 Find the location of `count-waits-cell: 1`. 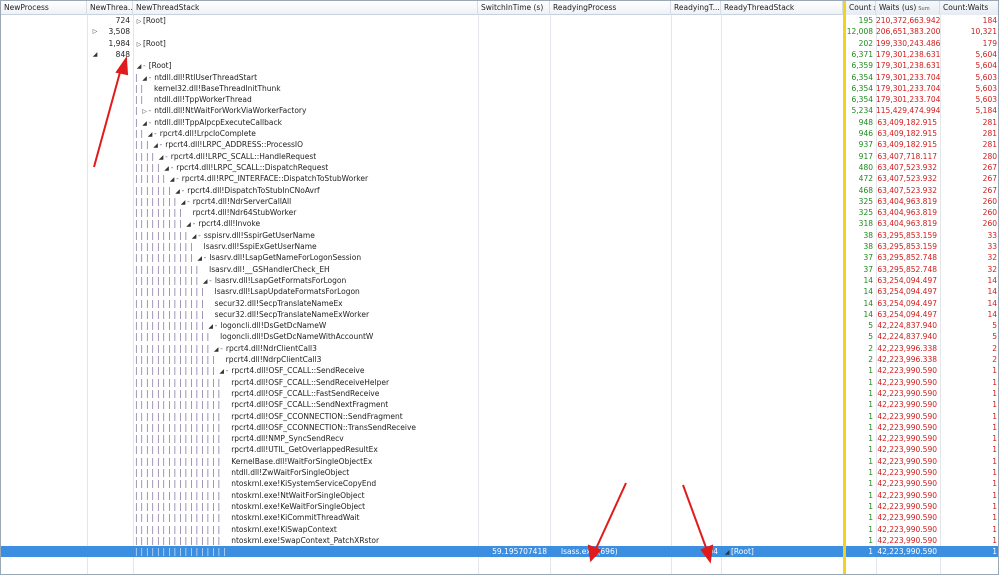

count-waits-cell: 1 is located at coordinates (994, 495).